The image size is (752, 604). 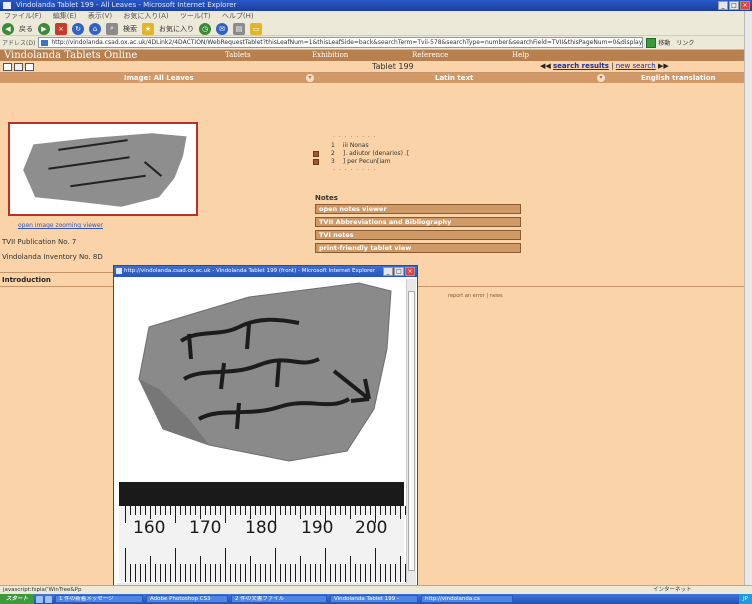 I want to click on popup-vertical-scrollbar, so click(x=411, y=434).